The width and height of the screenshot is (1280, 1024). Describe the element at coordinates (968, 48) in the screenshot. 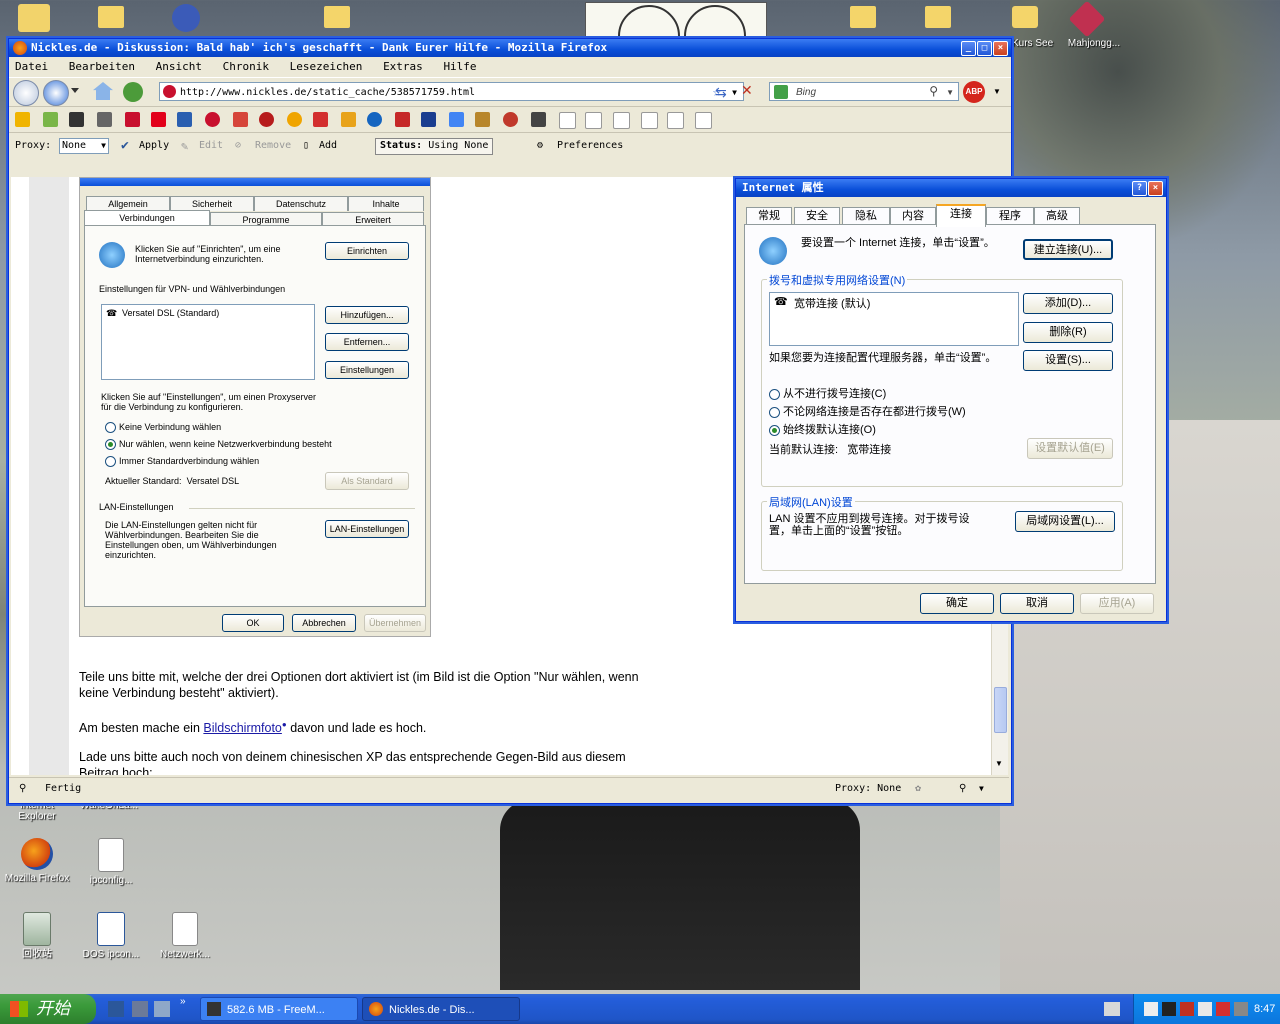

I see `minimize-button: _` at that location.